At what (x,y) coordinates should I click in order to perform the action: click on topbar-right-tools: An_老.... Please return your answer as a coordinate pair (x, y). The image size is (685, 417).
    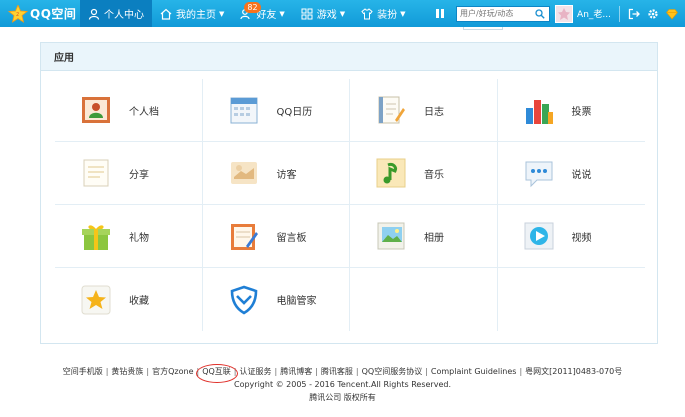
    Looking at the image, I should click on (560, 13).